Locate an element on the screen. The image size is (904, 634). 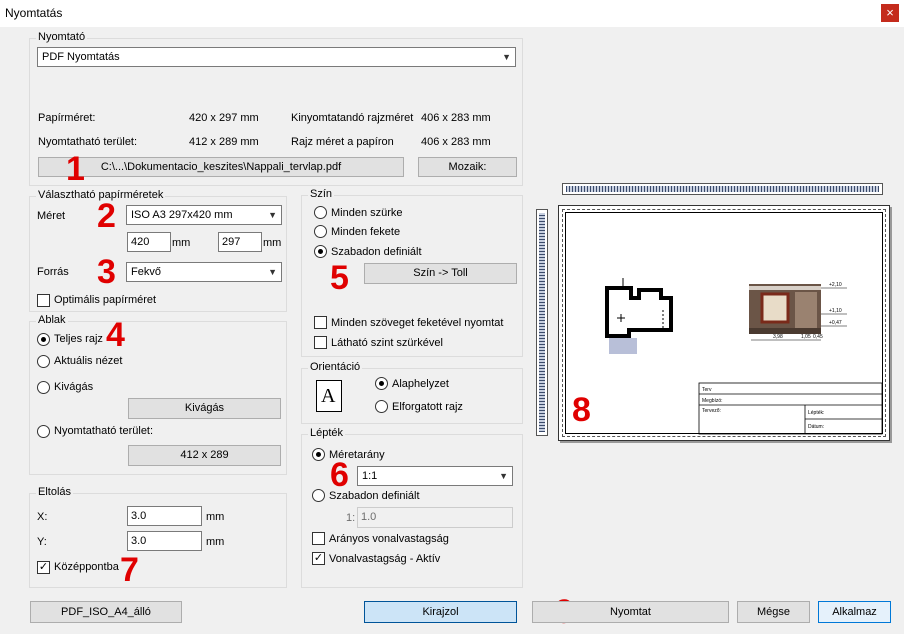
free-scale-prefix: 1: is located at coordinates (351, 518).